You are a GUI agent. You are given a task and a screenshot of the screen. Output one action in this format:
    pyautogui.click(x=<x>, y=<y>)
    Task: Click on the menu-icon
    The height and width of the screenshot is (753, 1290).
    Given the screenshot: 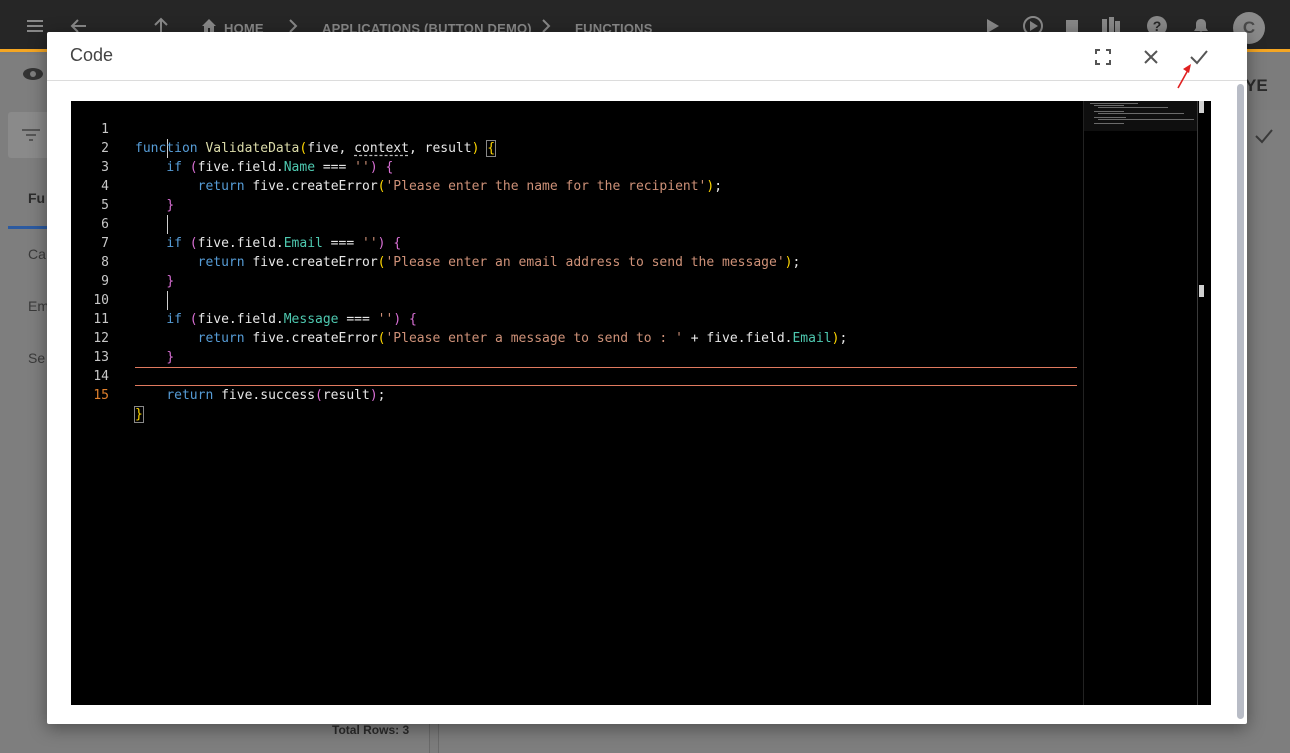 What is the action you would take?
    pyautogui.click(x=35, y=26)
    